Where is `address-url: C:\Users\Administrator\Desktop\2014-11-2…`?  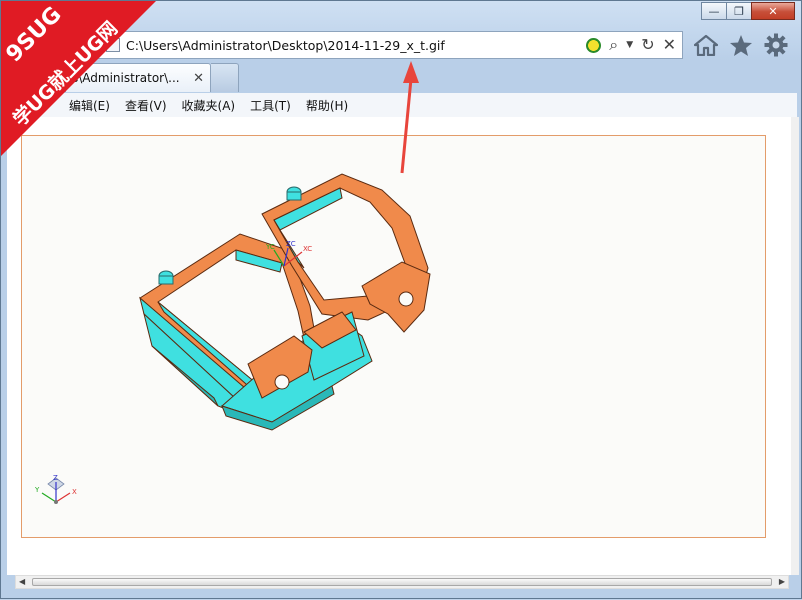
address-url: C:\Users\Administrator\Desktop\2014-11-2… is located at coordinates (356, 45).